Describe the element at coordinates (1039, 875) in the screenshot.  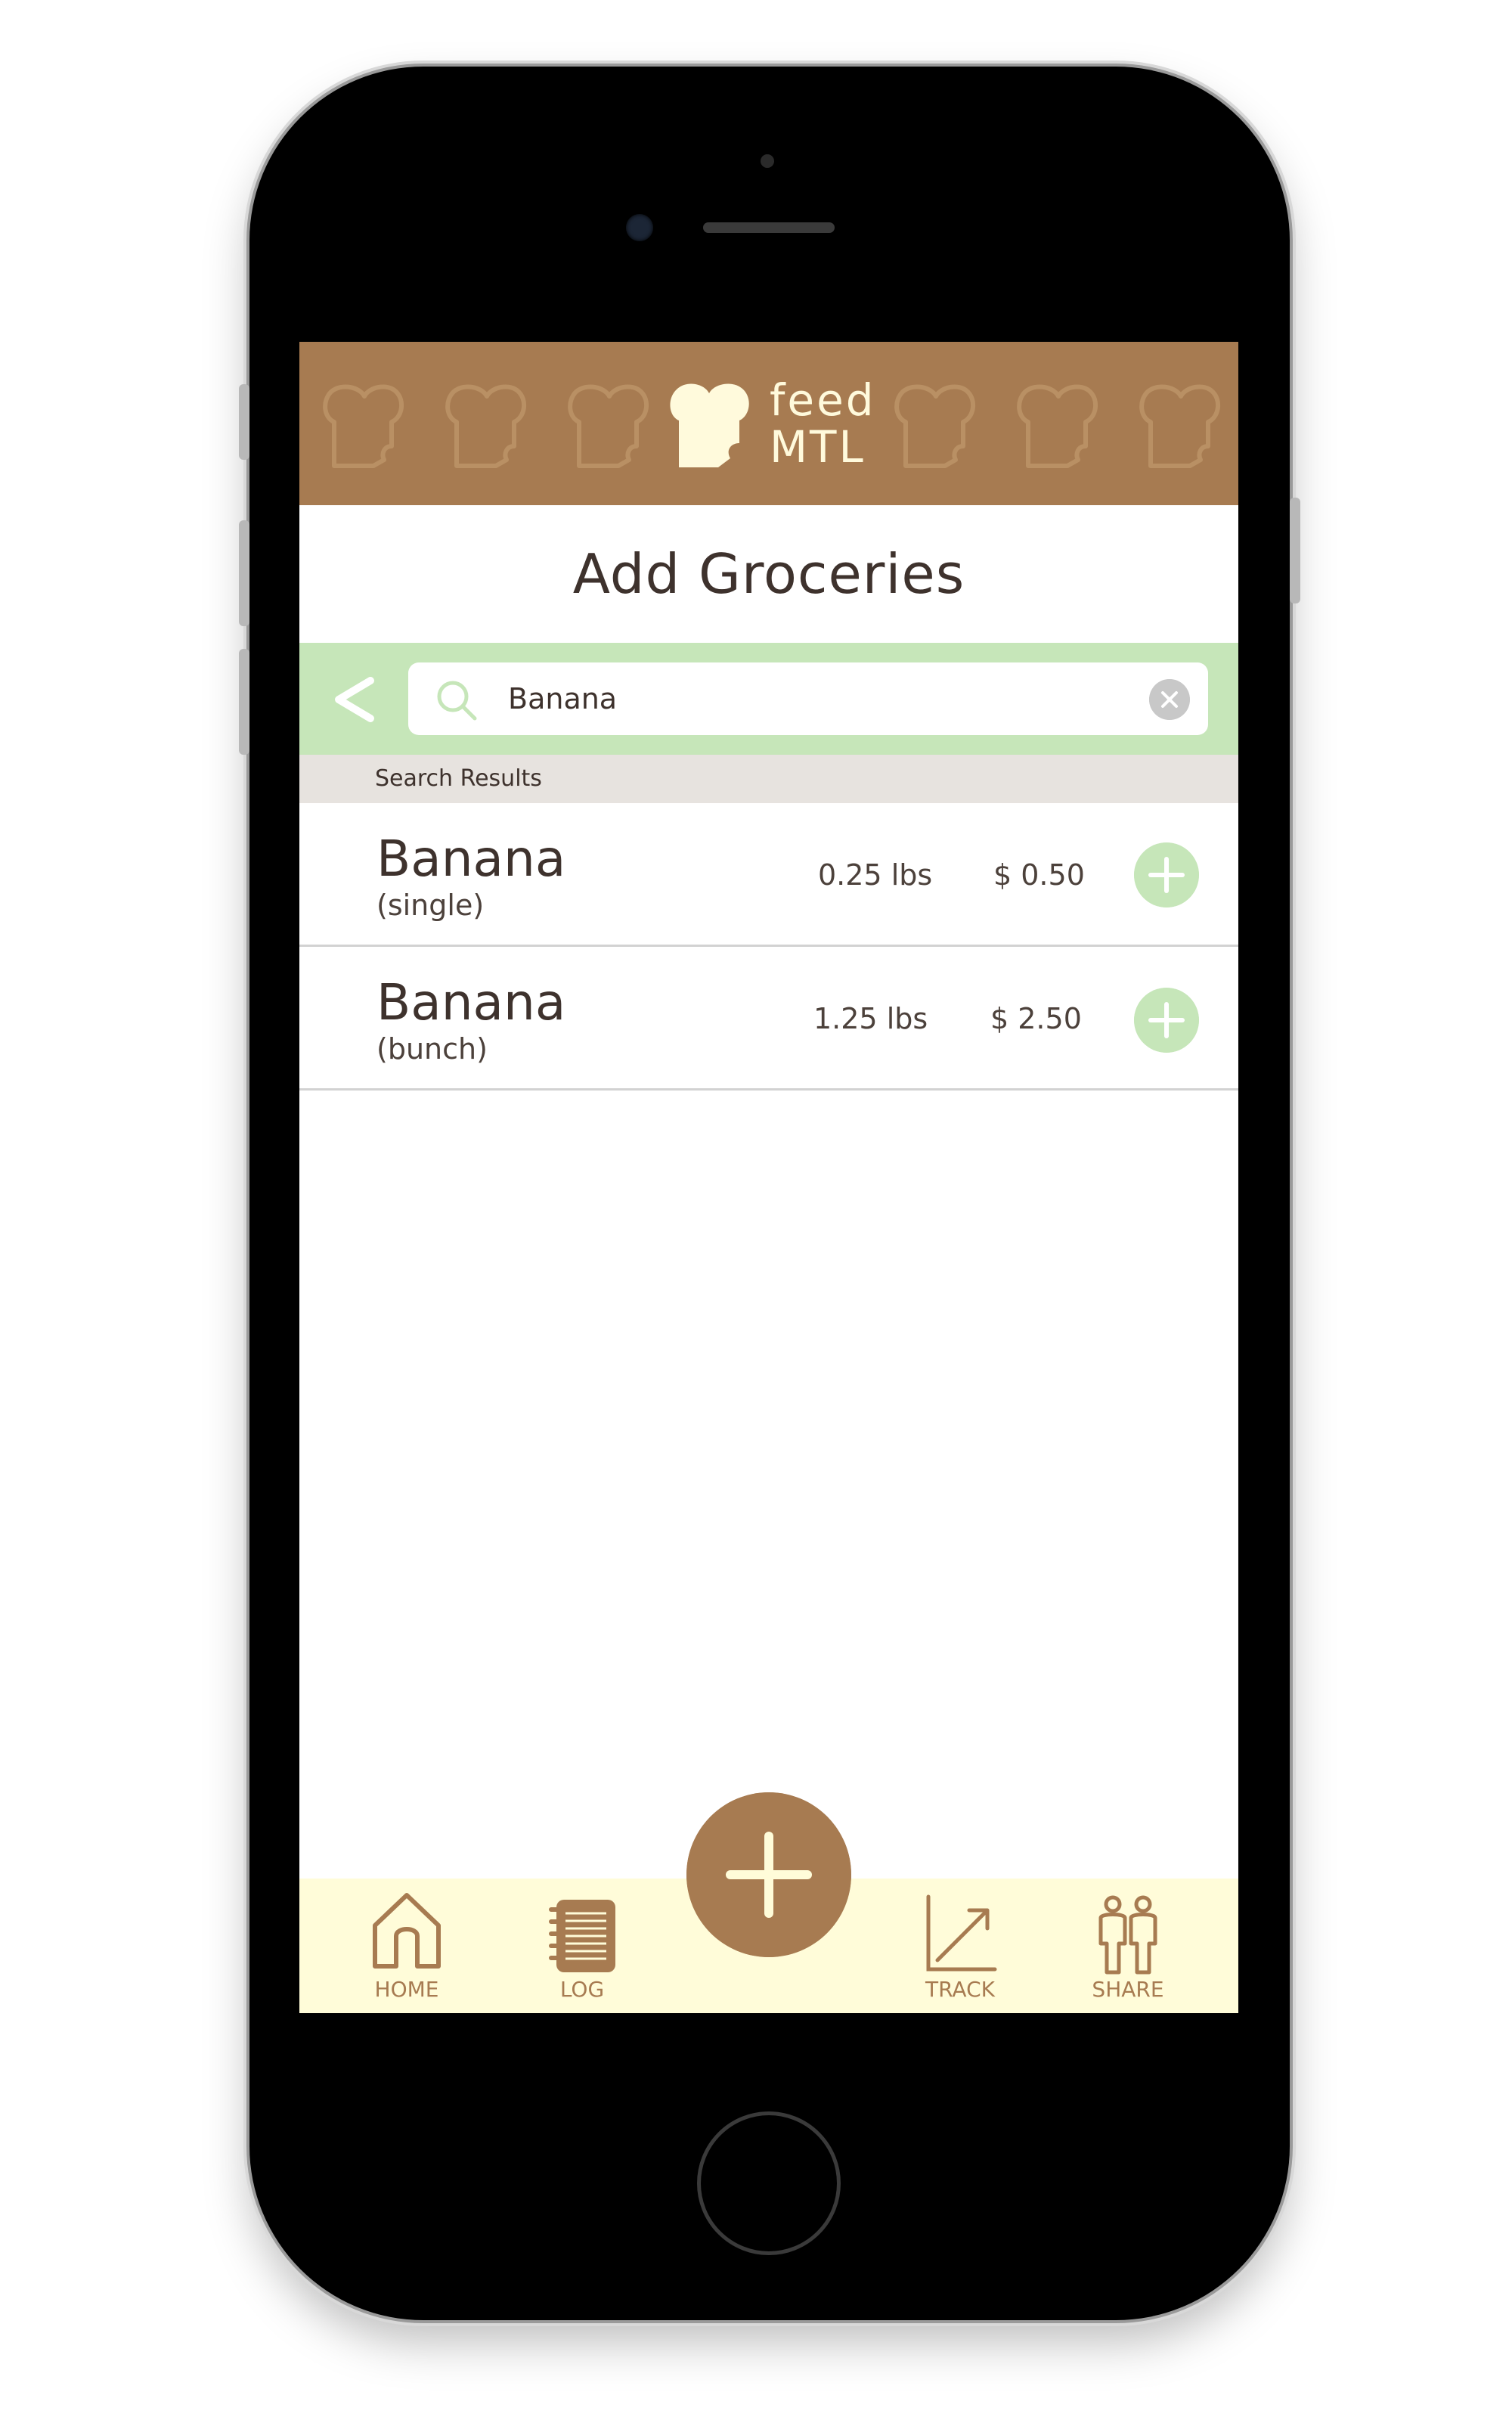
I see `item-price: $ 0.50` at that location.